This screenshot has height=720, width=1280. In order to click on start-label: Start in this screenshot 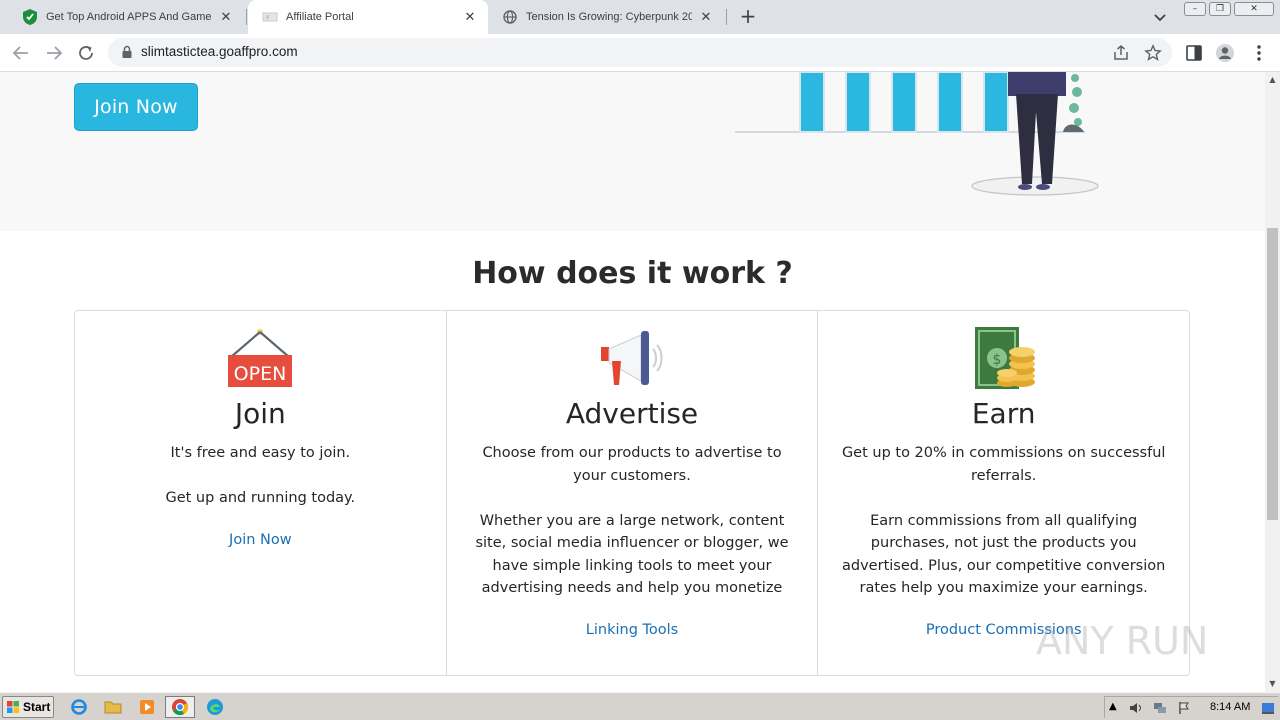, I will do `click(37, 707)`.